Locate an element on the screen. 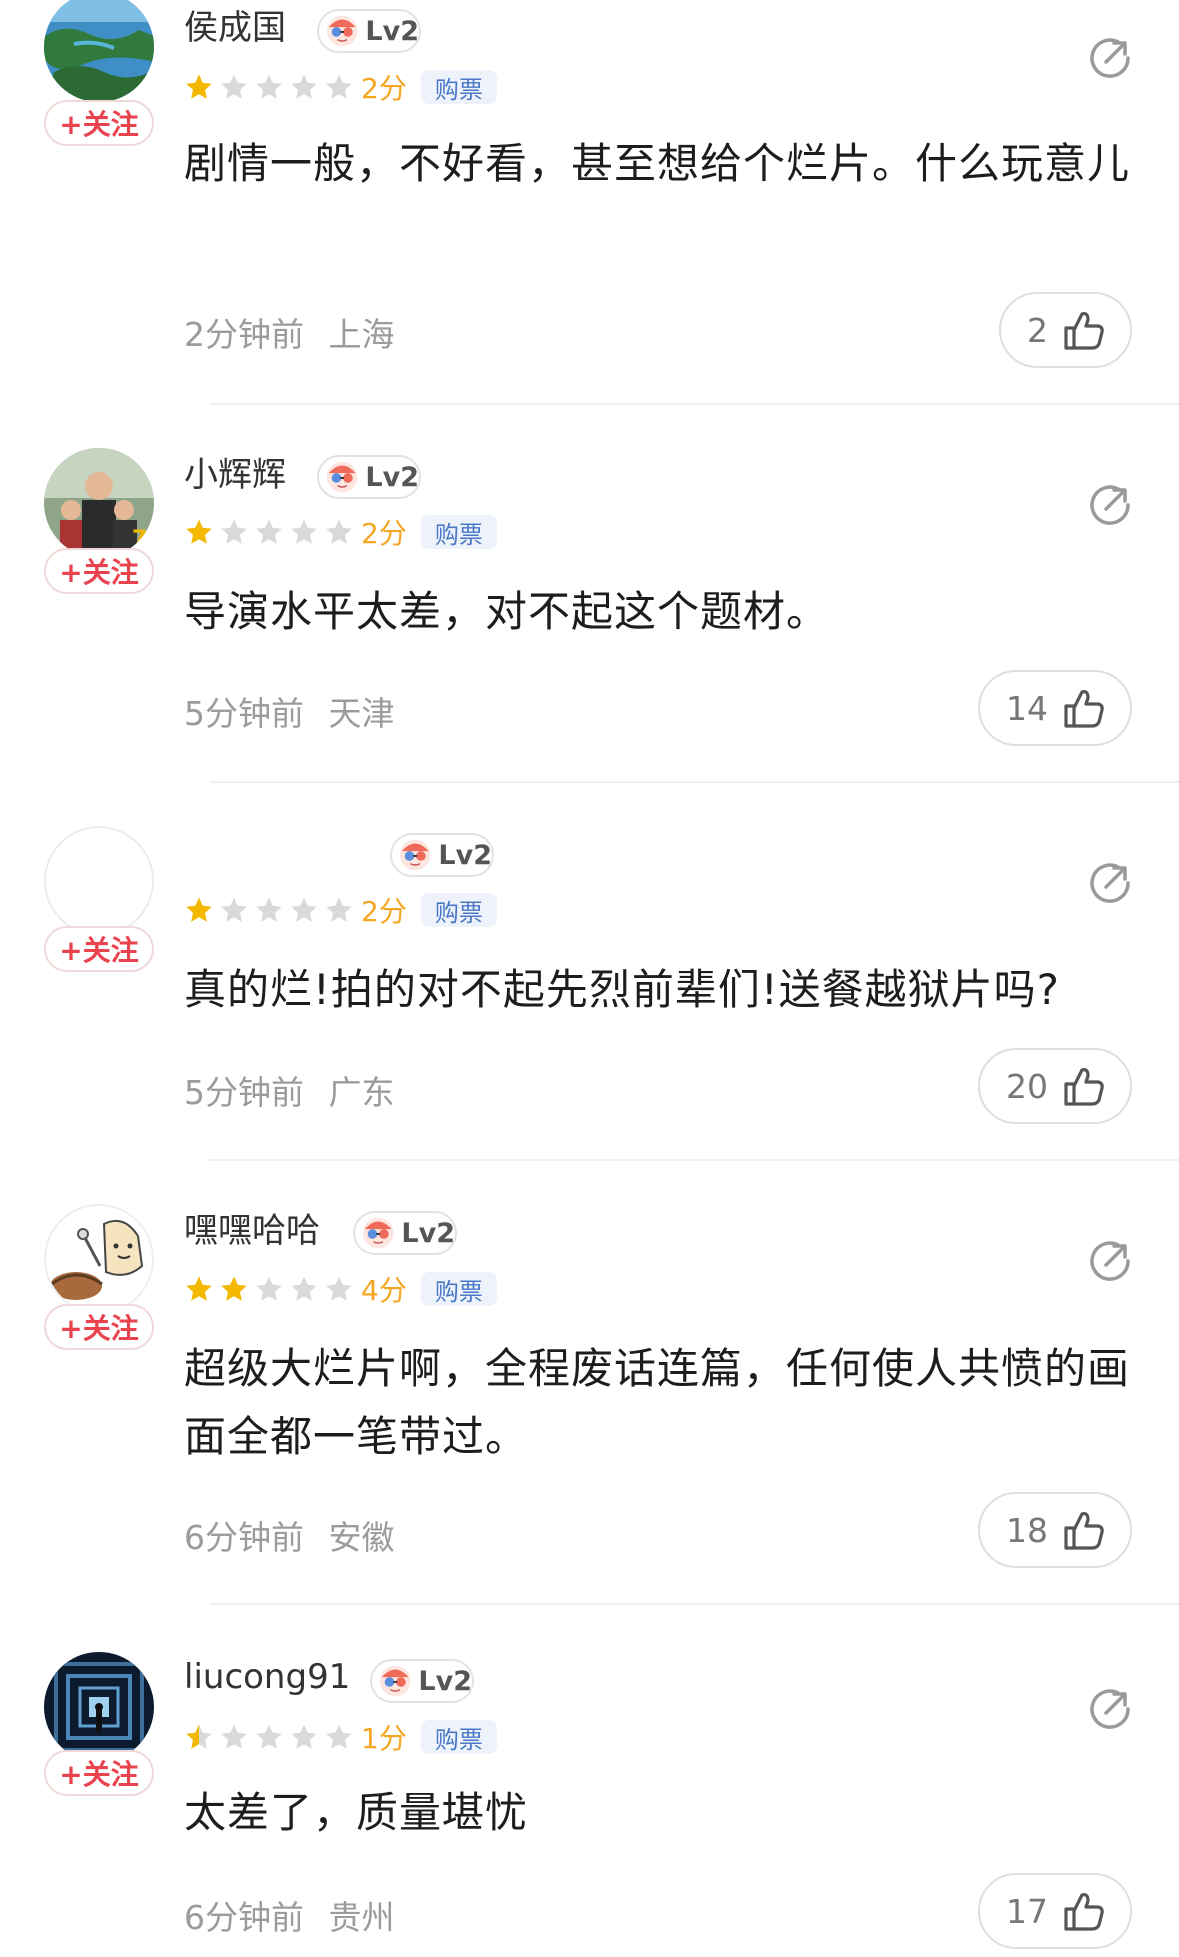 The height and width of the screenshot is (1957, 1179). like-count: 2 is located at coordinates (1037, 330).